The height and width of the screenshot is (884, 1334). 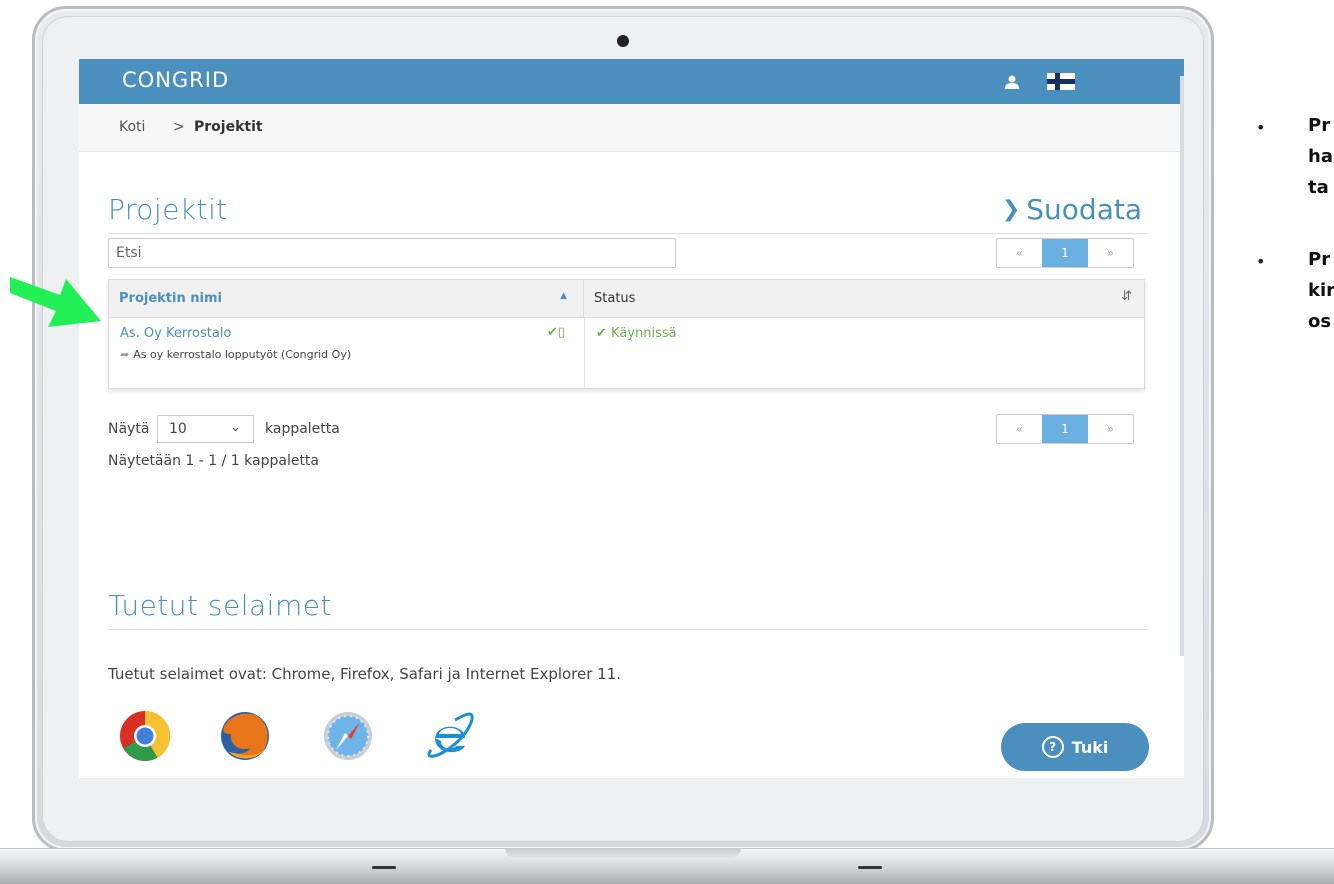 What do you see at coordinates (1084, 209) in the screenshot?
I see `filter-label: Suodata` at bounding box center [1084, 209].